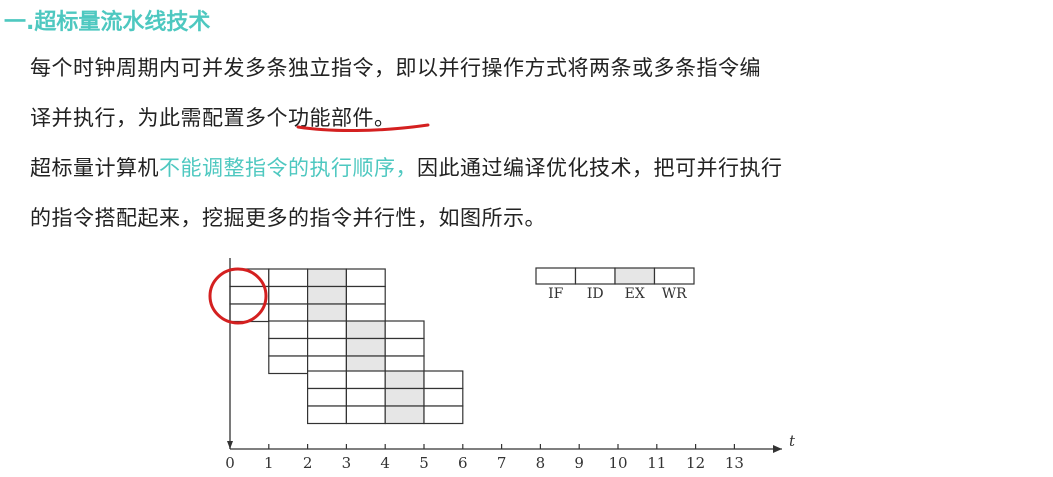  I want to click on axis-tick-label: 6, so click(463, 463).